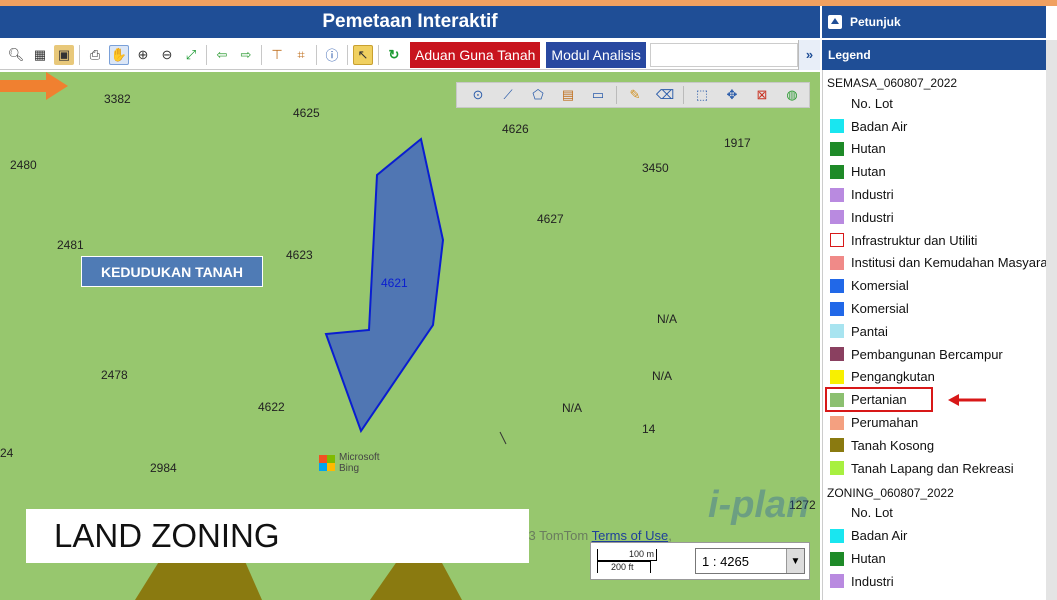 This screenshot has height=600, width=1057. What do you see at coordinates (596, 54) in the screenshot?
I see `modul-analisis-button: Modul Analisis` at bounding box center [596, 54].